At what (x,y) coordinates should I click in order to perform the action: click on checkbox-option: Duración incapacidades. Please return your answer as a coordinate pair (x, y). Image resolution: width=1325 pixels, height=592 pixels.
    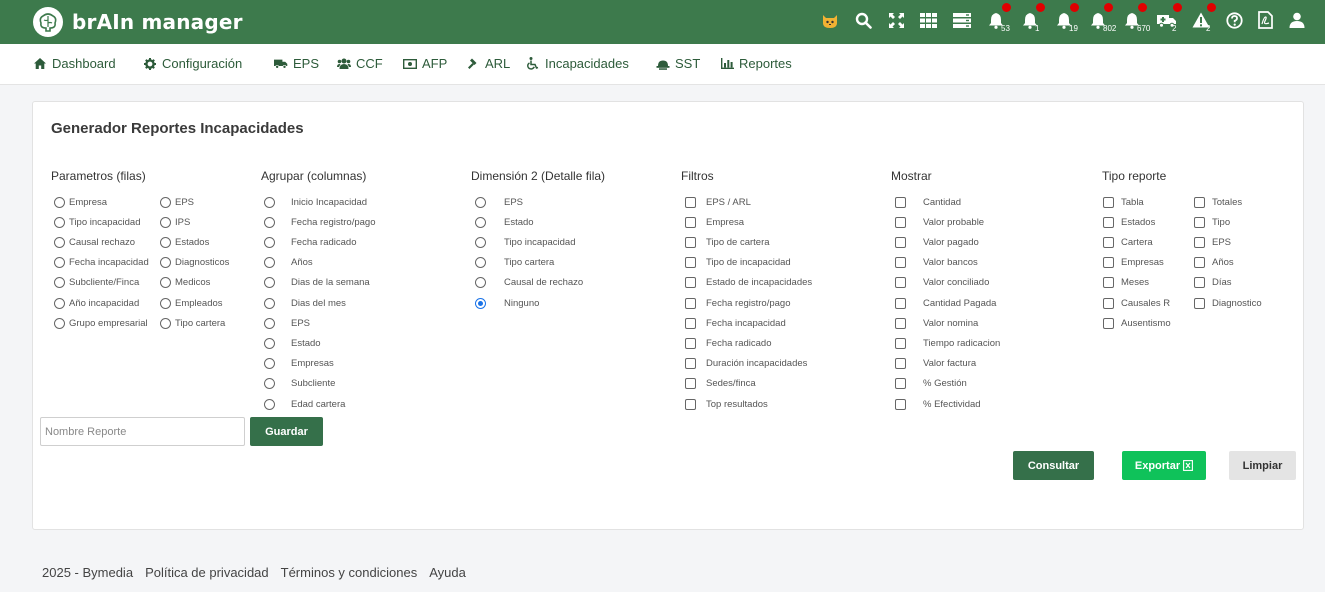
    Looking at the image, I should click on (746, 364).